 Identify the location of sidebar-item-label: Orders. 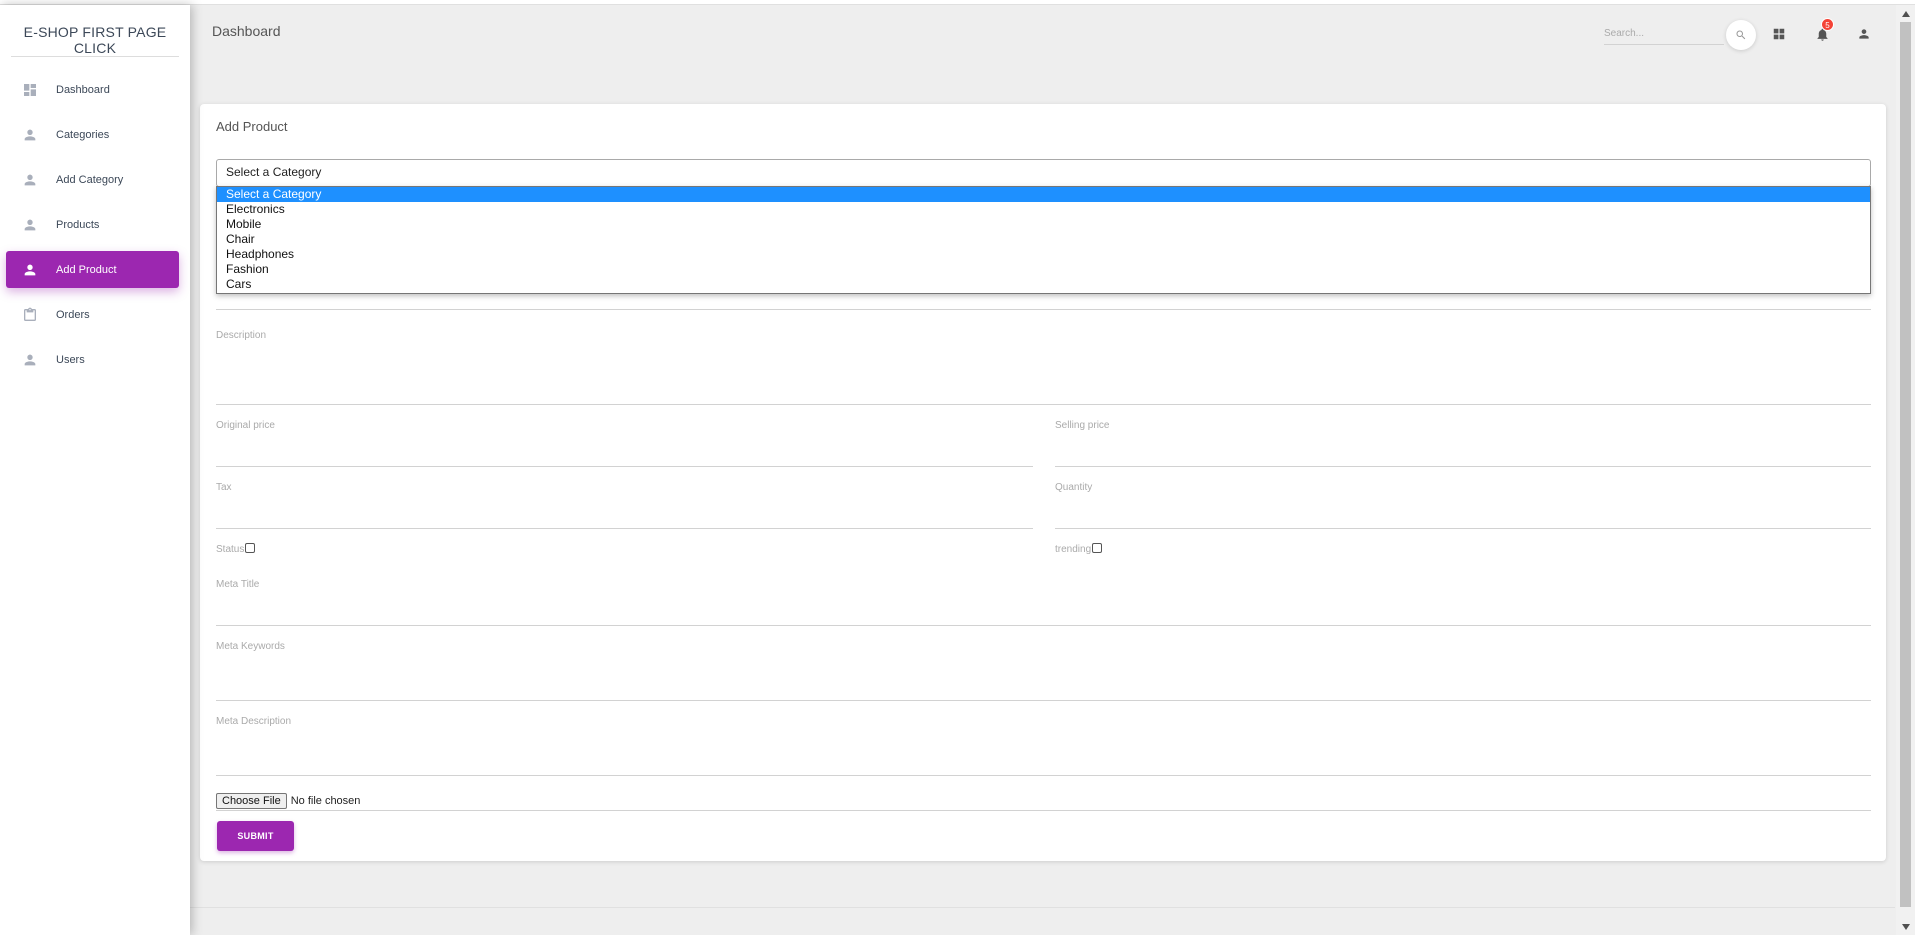
(73, 314).